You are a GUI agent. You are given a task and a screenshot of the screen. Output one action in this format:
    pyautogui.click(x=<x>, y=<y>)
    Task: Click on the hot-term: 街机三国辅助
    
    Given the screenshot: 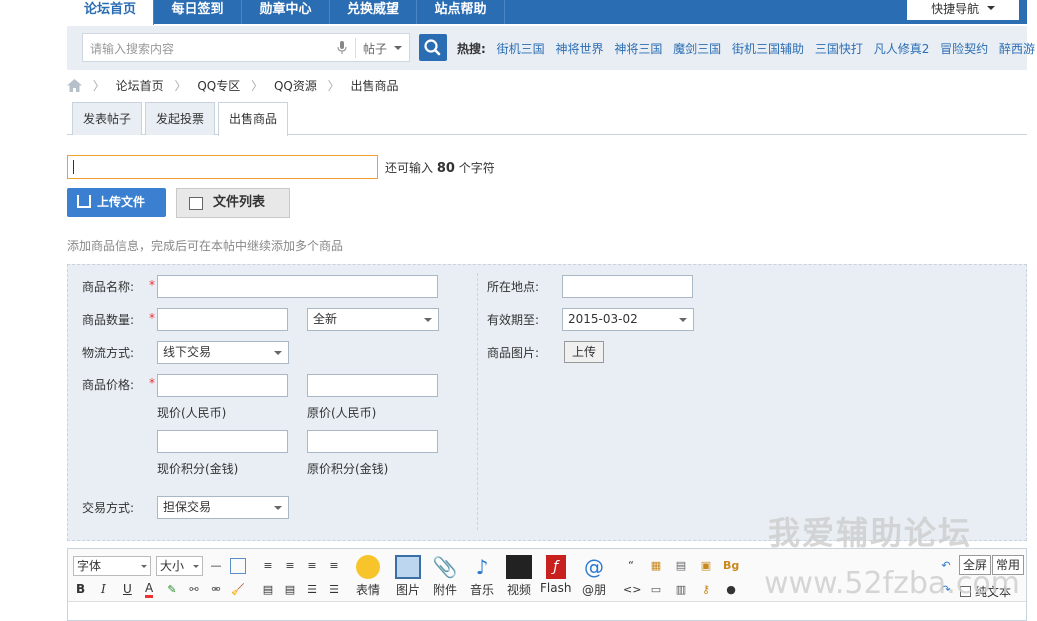 What is the action you would take?
    pyautogui.click(x=768, y=49)
    